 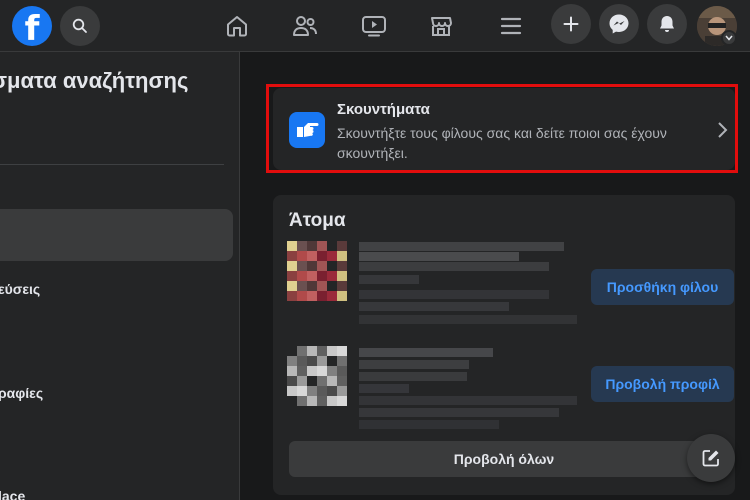 What do you see at coordinates (502, 128) in the screenshot?
I see `highlight-box` at bounding box center [502, 128].